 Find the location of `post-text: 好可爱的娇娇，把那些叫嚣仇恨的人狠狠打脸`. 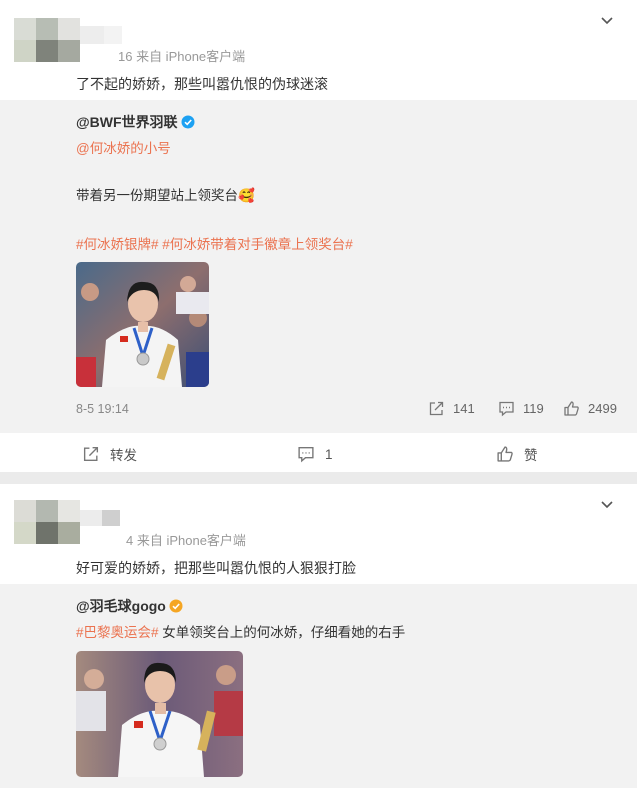

post-text: 好可爱的娇娇，把那些叫嚣仇恨的人狠狠打脸 is located at coordinates (216, 568).